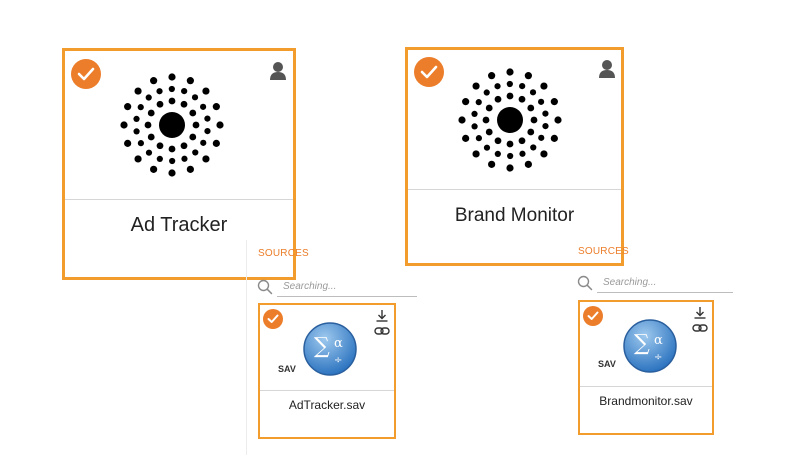 The image size is (797, 463). I want to click on source-file-card-adtracker: ∑ α ÷ SAV AdTracker.sav, so click(327, 371).